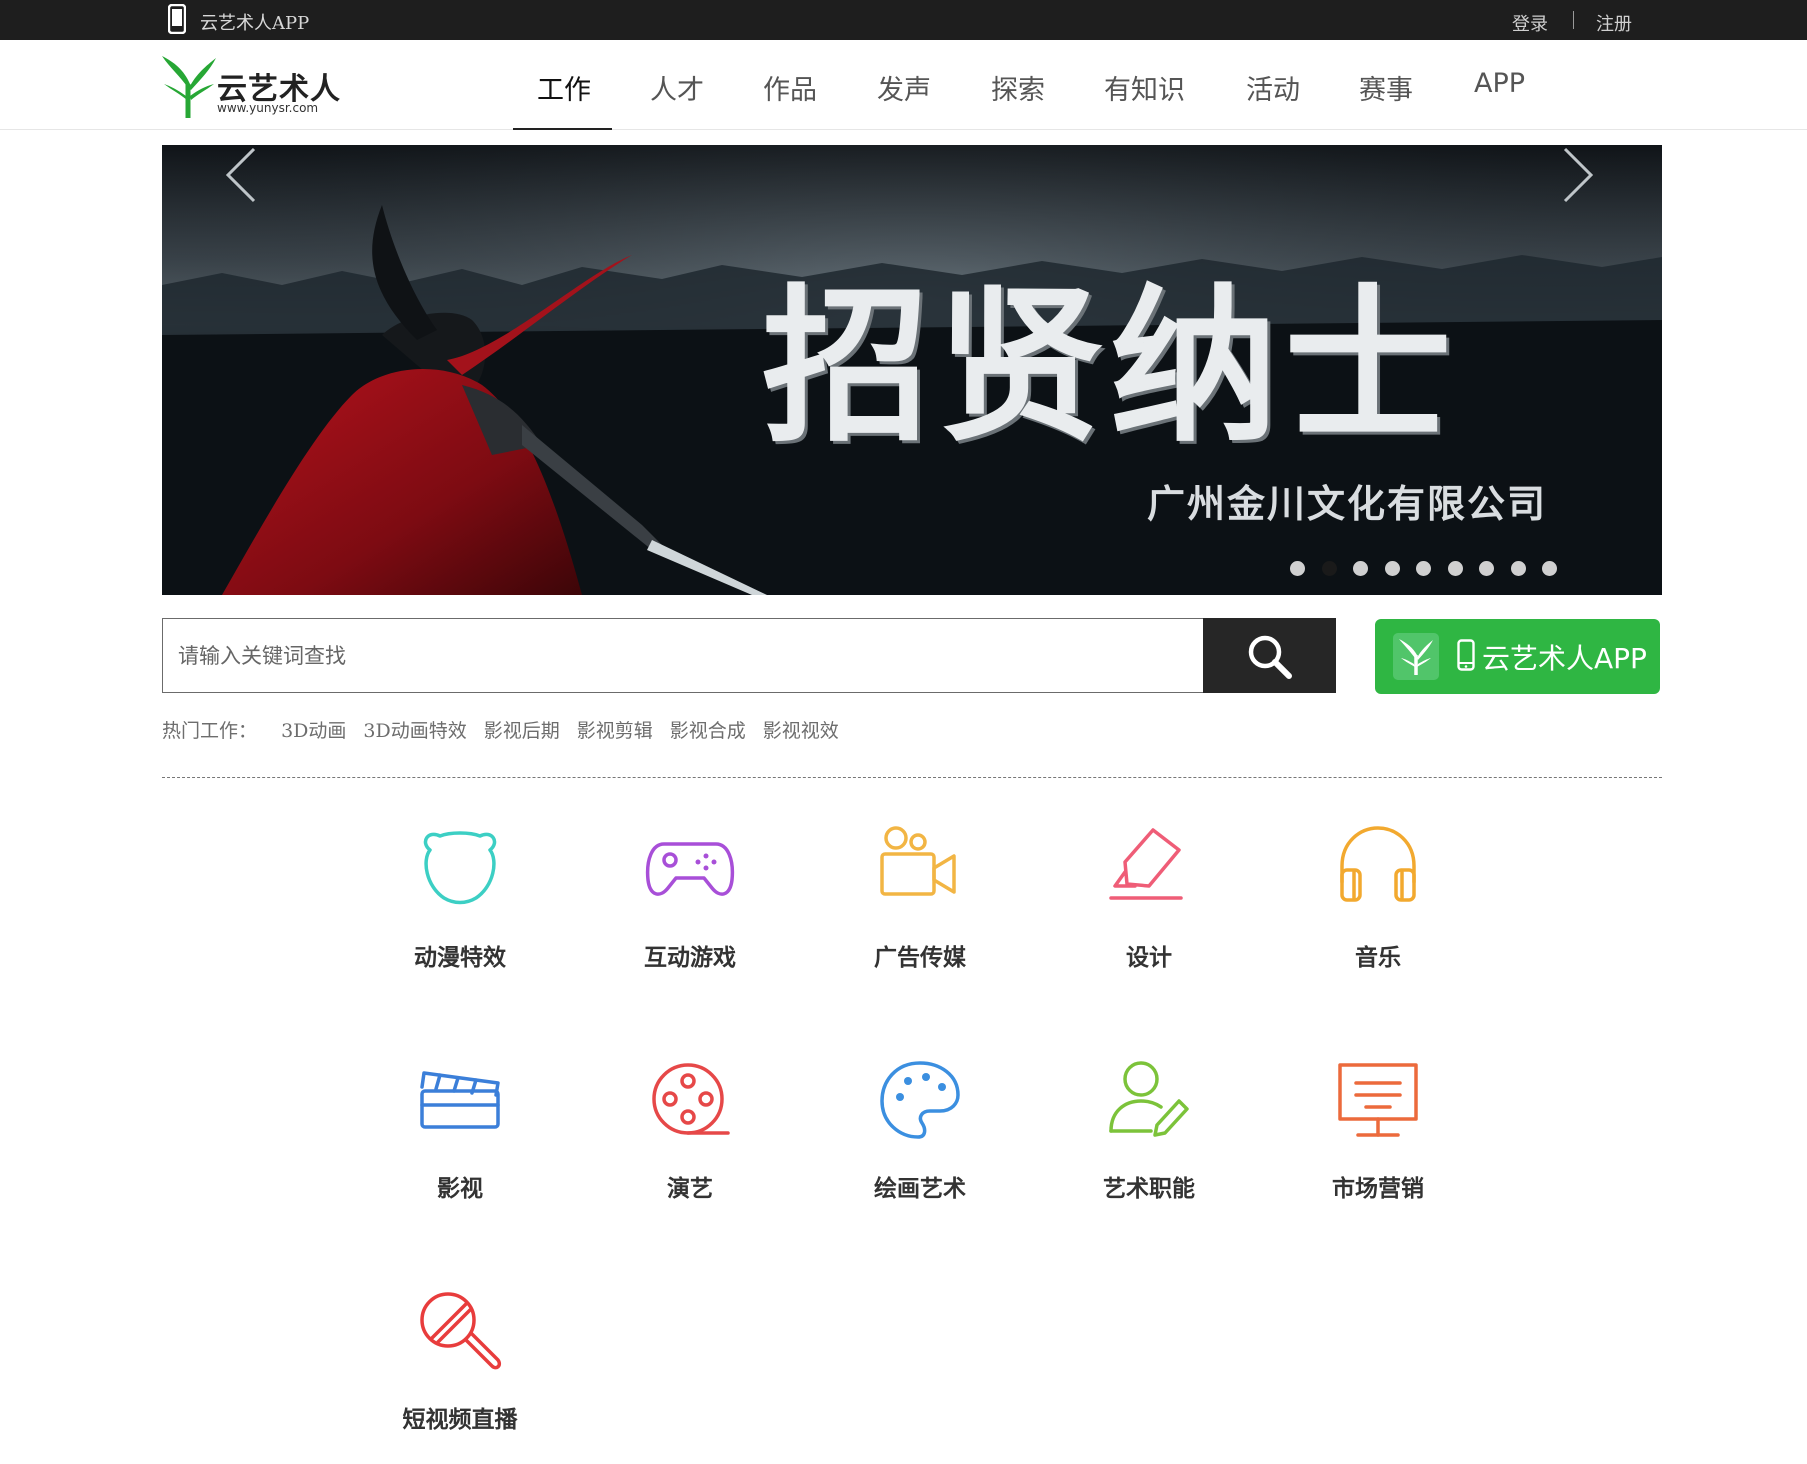  I want to click on app-button-label: 云艺术人APP, so click(1564, 658).